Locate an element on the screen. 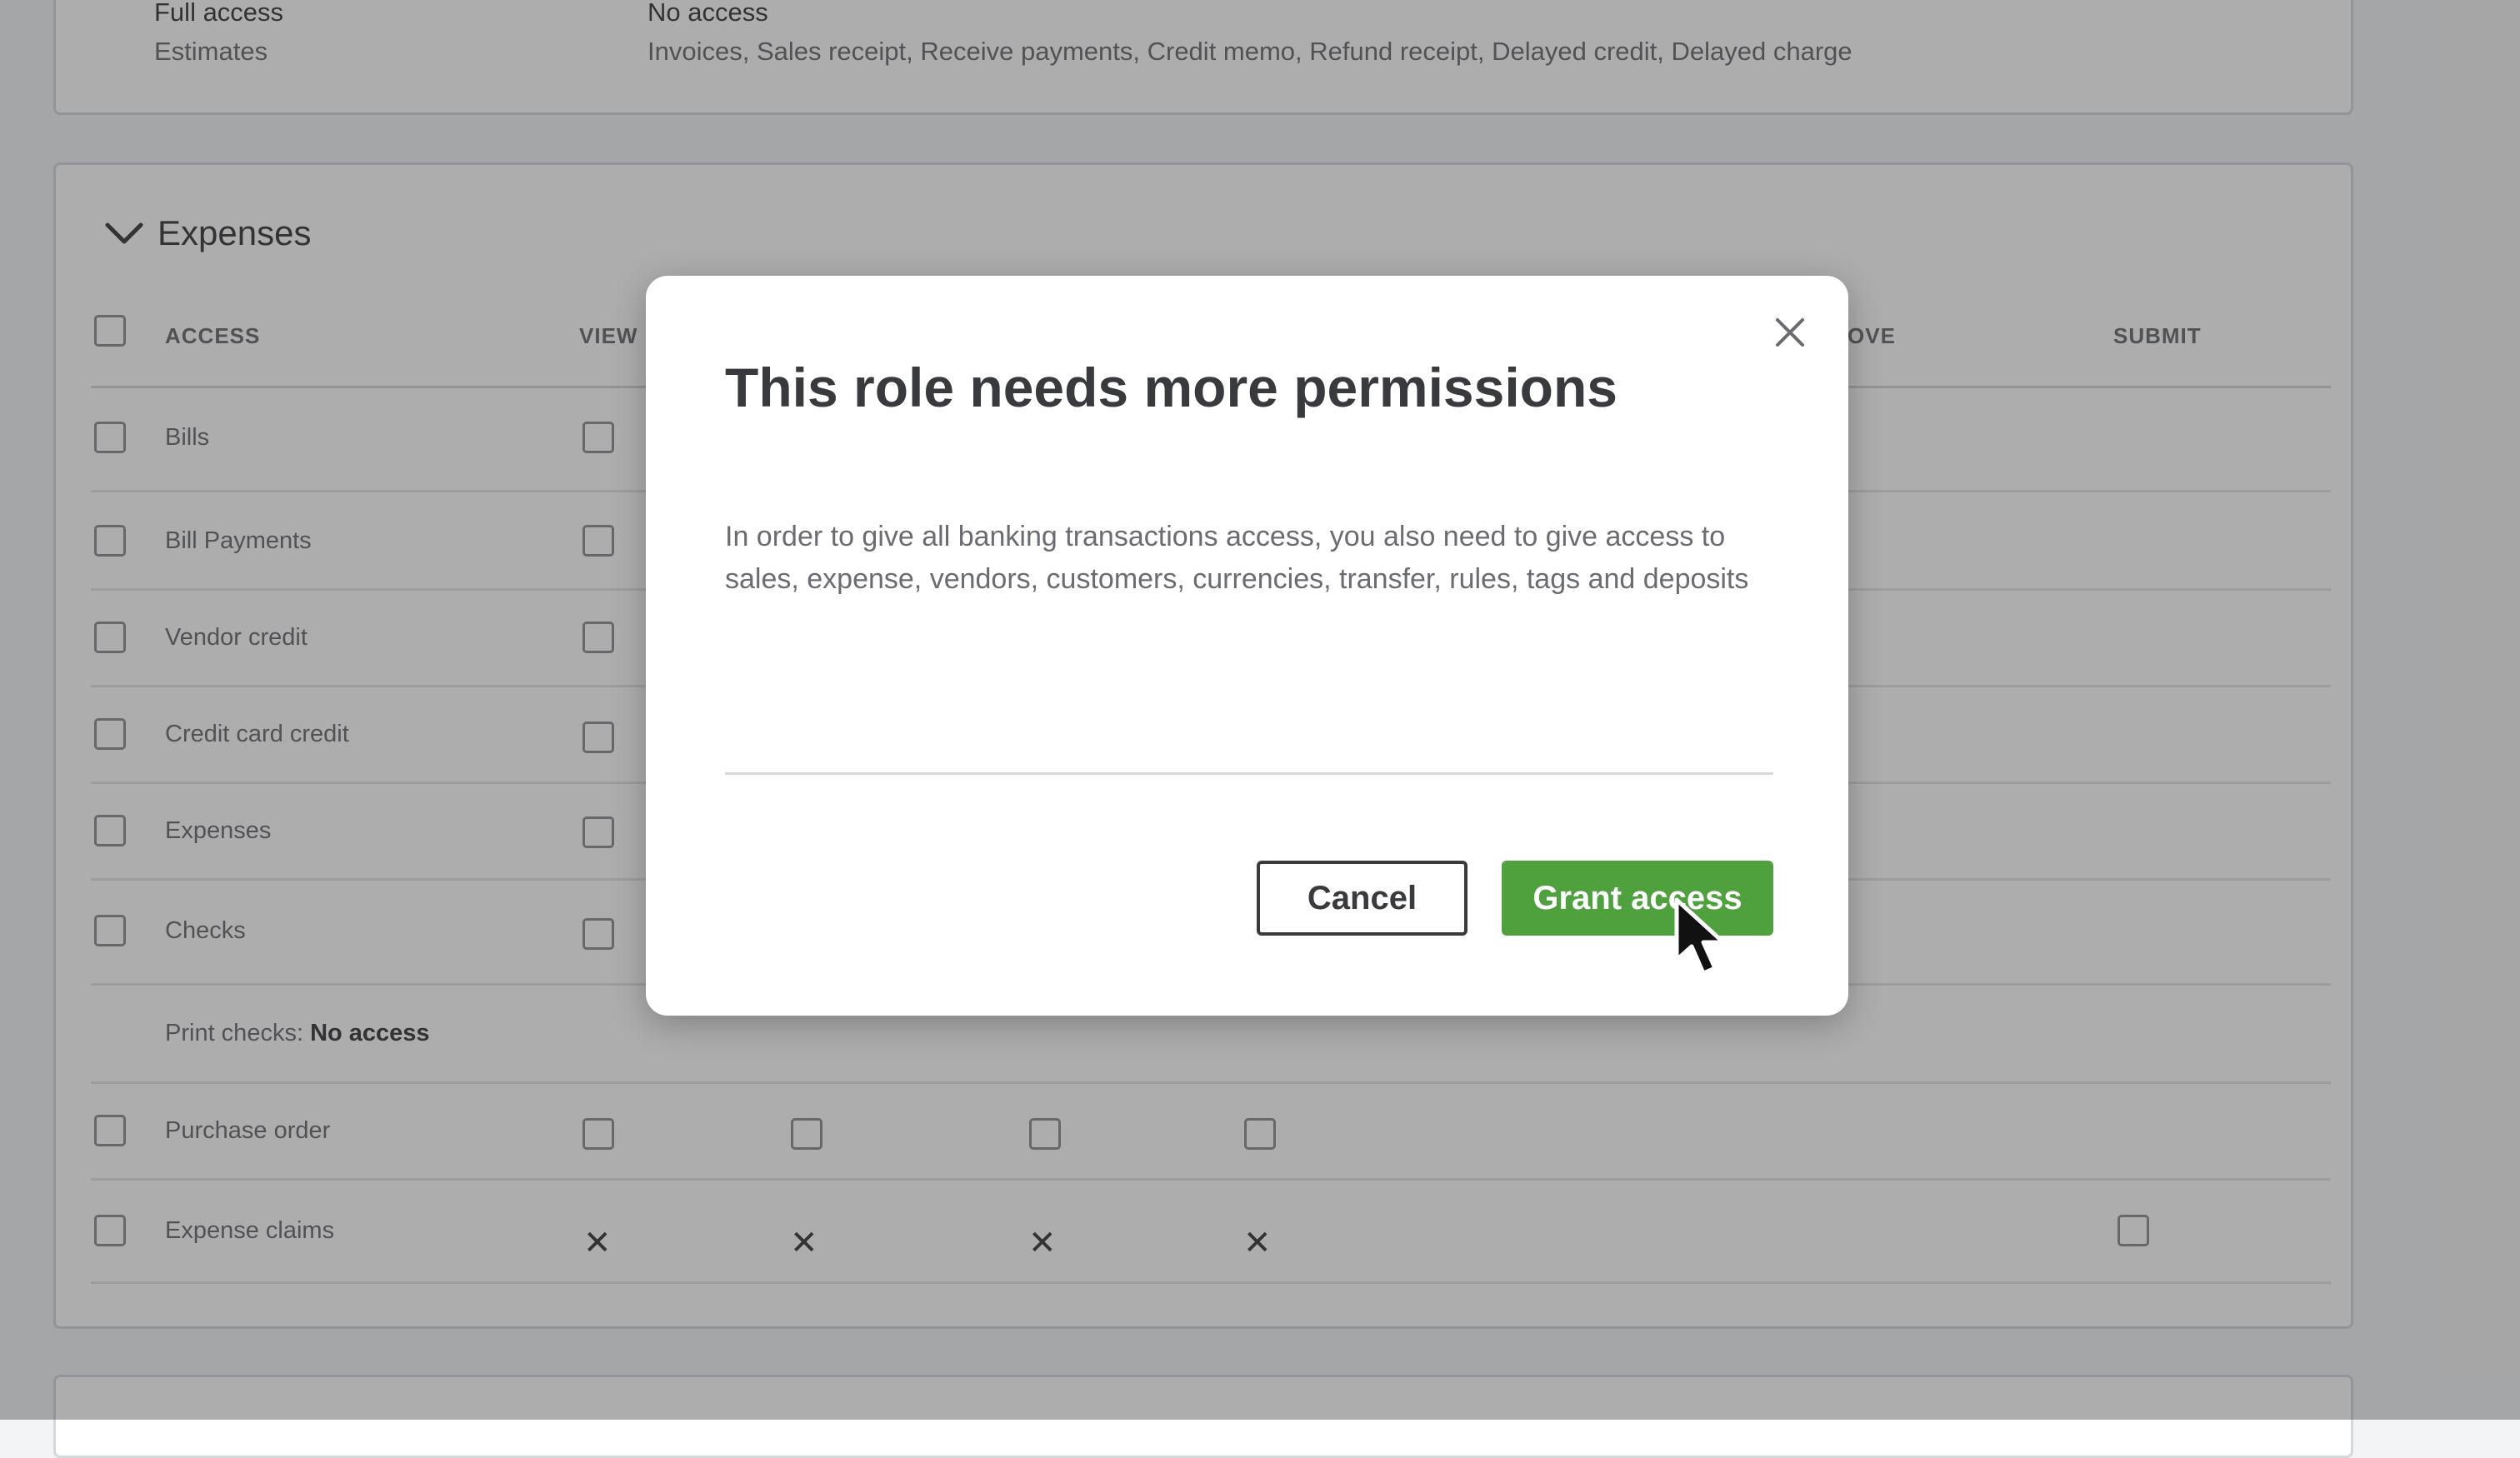 The image size is (2520, 1458). grant-access-button: Grant access is located at coordinates (1637, 898).